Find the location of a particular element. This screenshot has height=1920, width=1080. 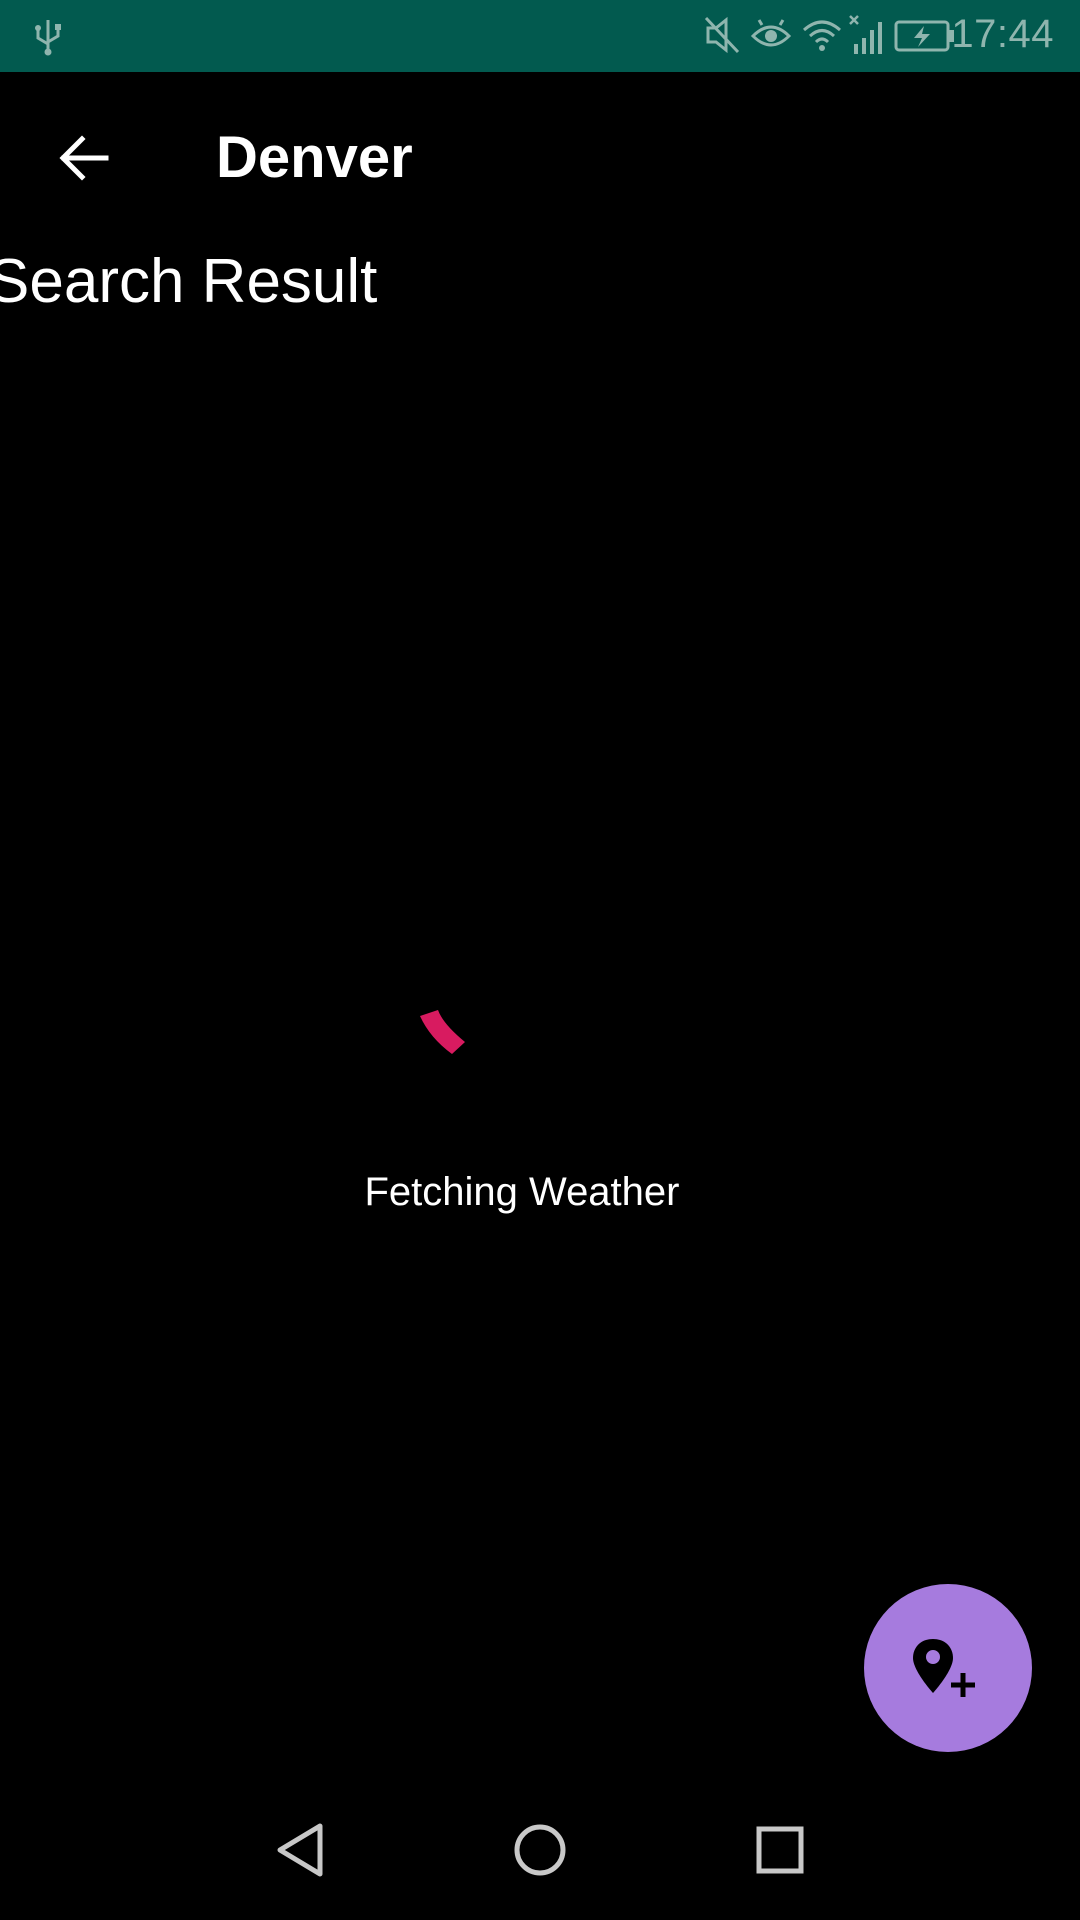

wifi-icon is located at coordinates (822, 35).